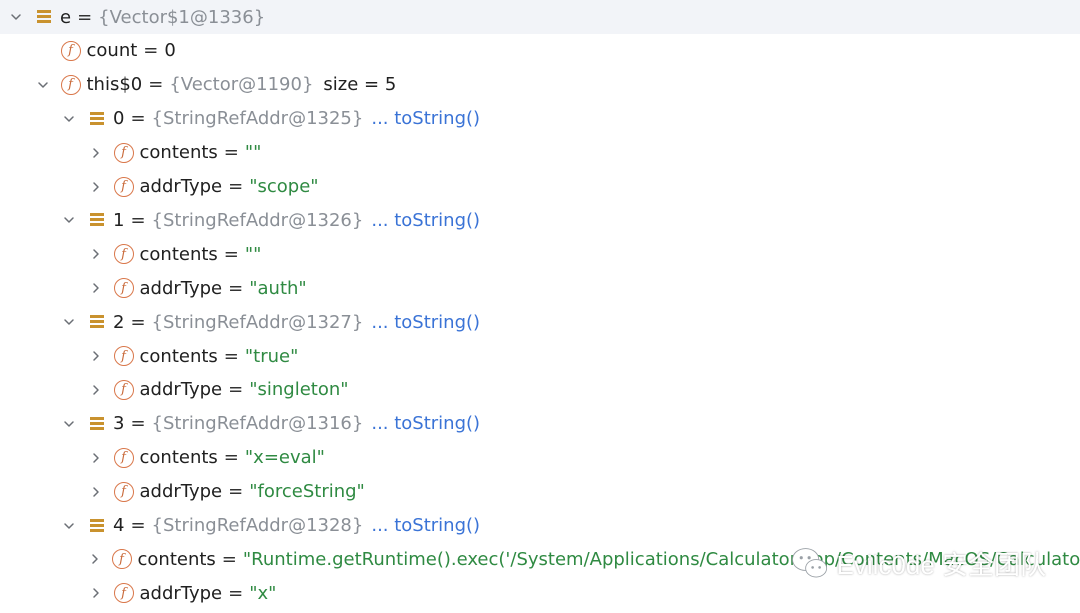 This screenshot has height=613, width=1080. Describe the element at coordinates (257, 322) in the screenshot. I see `object-reference: {StringRefAddr@1327}` at that location.